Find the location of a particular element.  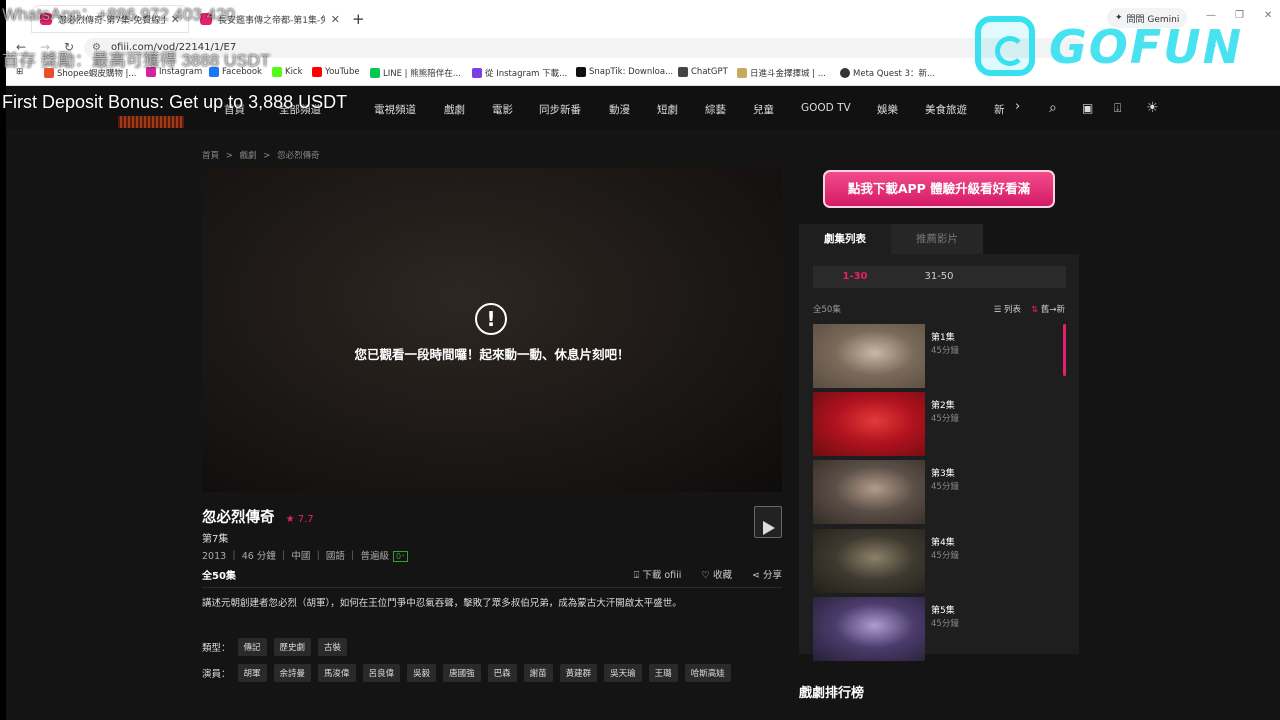

alert-icon: ! is located at coordinates (491, 319).